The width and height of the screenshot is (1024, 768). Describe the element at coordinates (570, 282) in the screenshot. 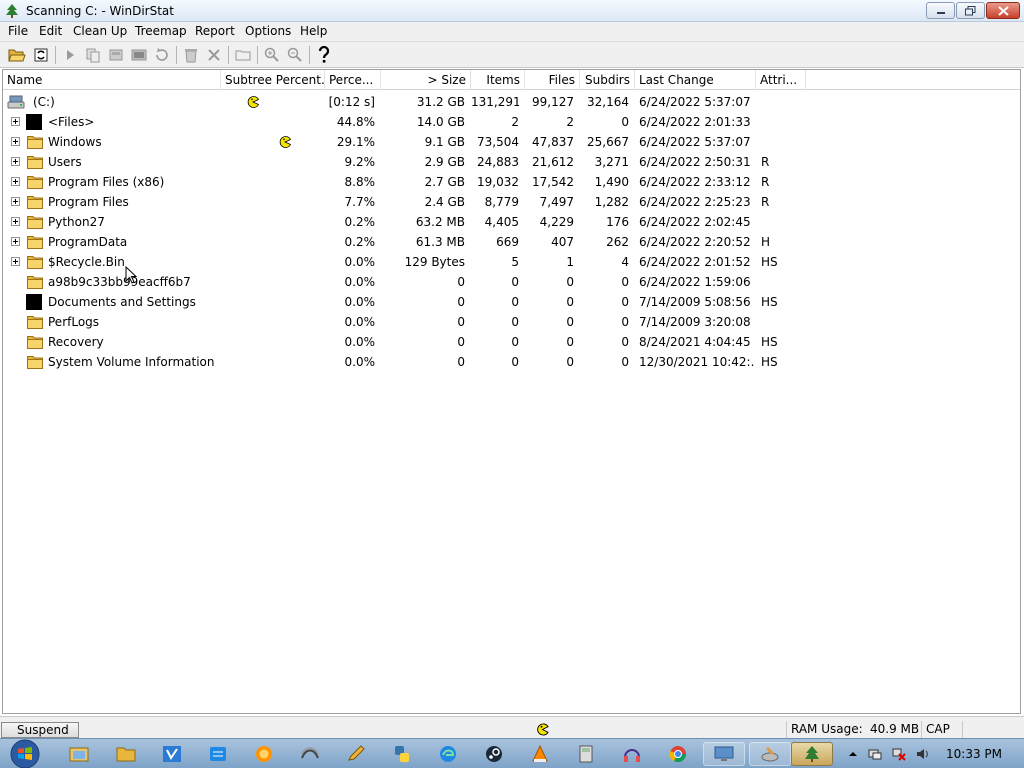

I see `row-files: 0` at that location.